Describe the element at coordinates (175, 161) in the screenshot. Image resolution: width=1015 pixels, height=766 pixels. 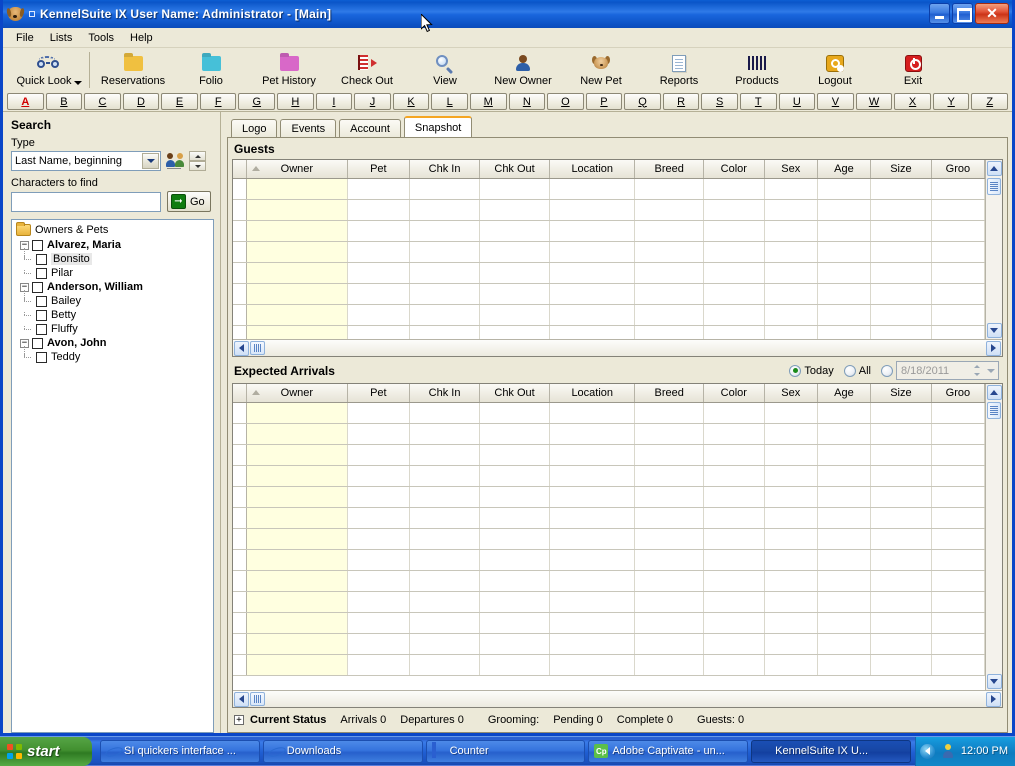
I see `people-icon` at that location.